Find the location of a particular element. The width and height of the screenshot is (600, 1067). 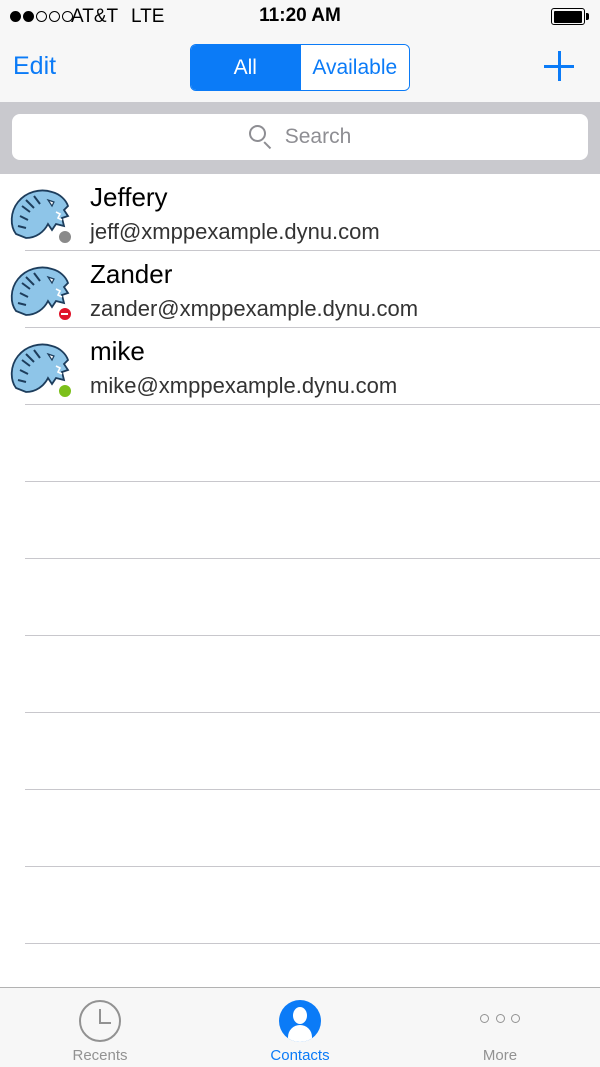

contact-jid: mike@xmppexample.dynu.com is located at coordinates (244, 385).